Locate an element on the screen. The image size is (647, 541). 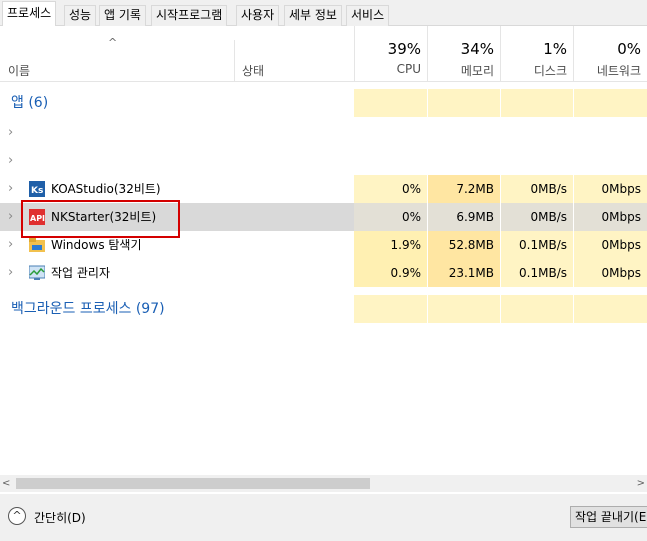
tab-performance: 성능 is located at coordinates (80, 15).